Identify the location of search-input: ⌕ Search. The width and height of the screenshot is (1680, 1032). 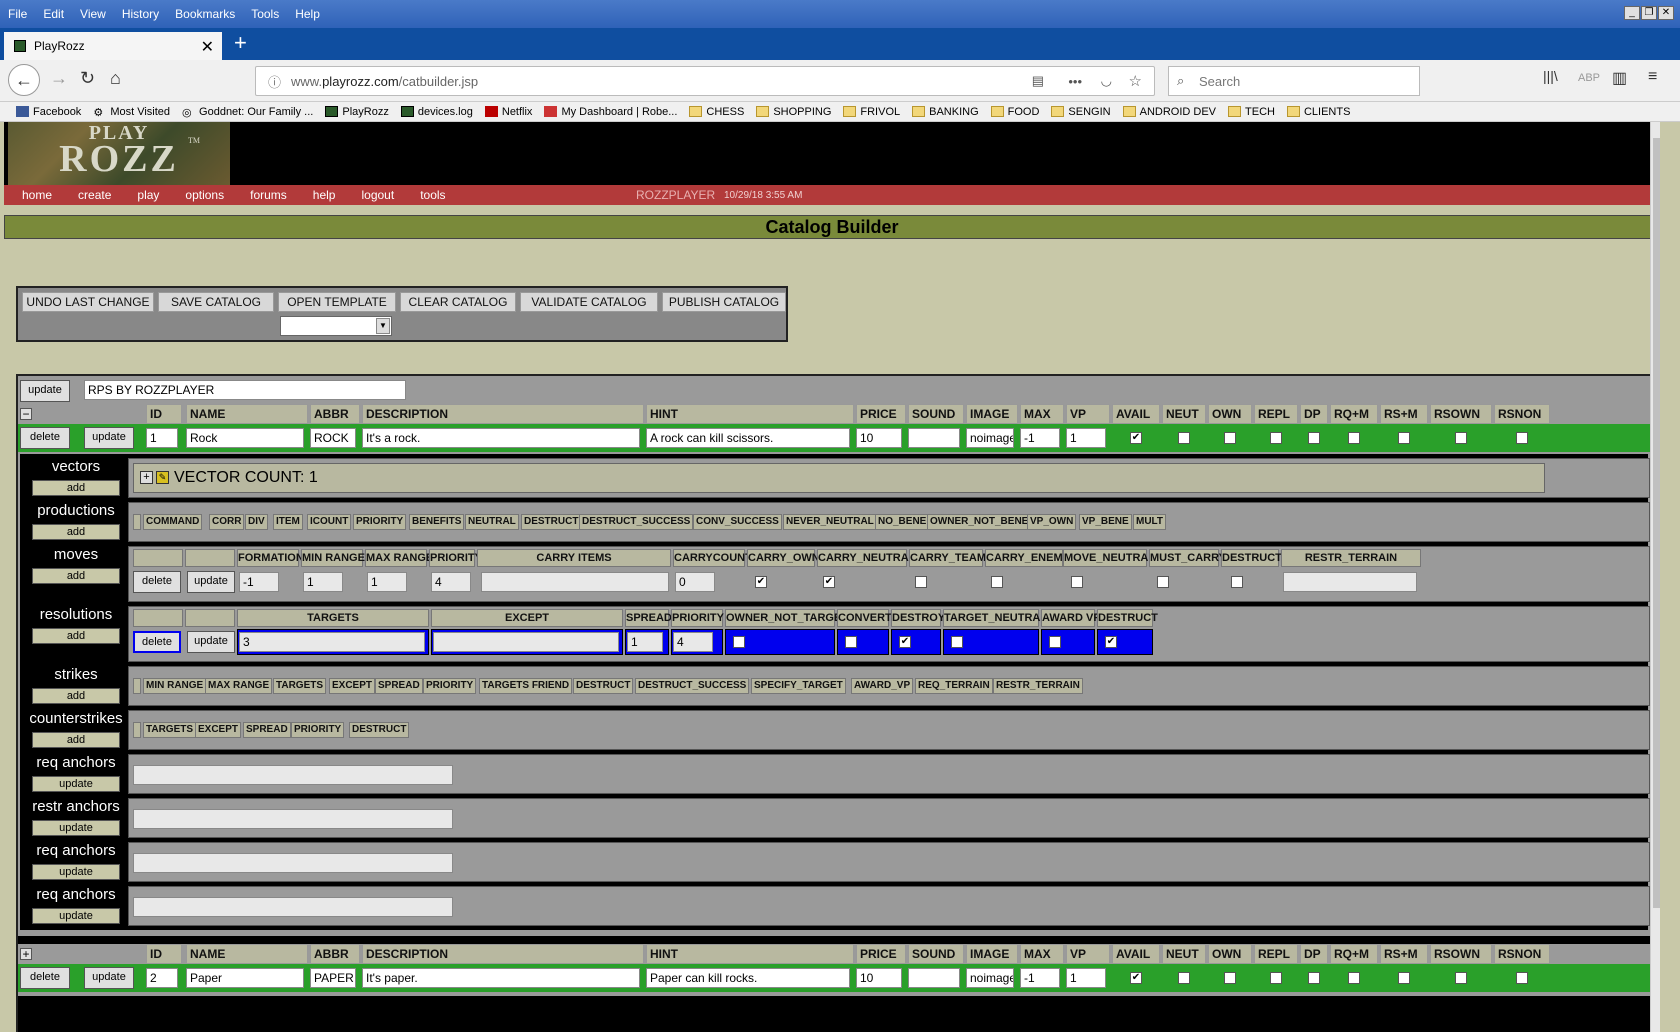
(1294, 81).